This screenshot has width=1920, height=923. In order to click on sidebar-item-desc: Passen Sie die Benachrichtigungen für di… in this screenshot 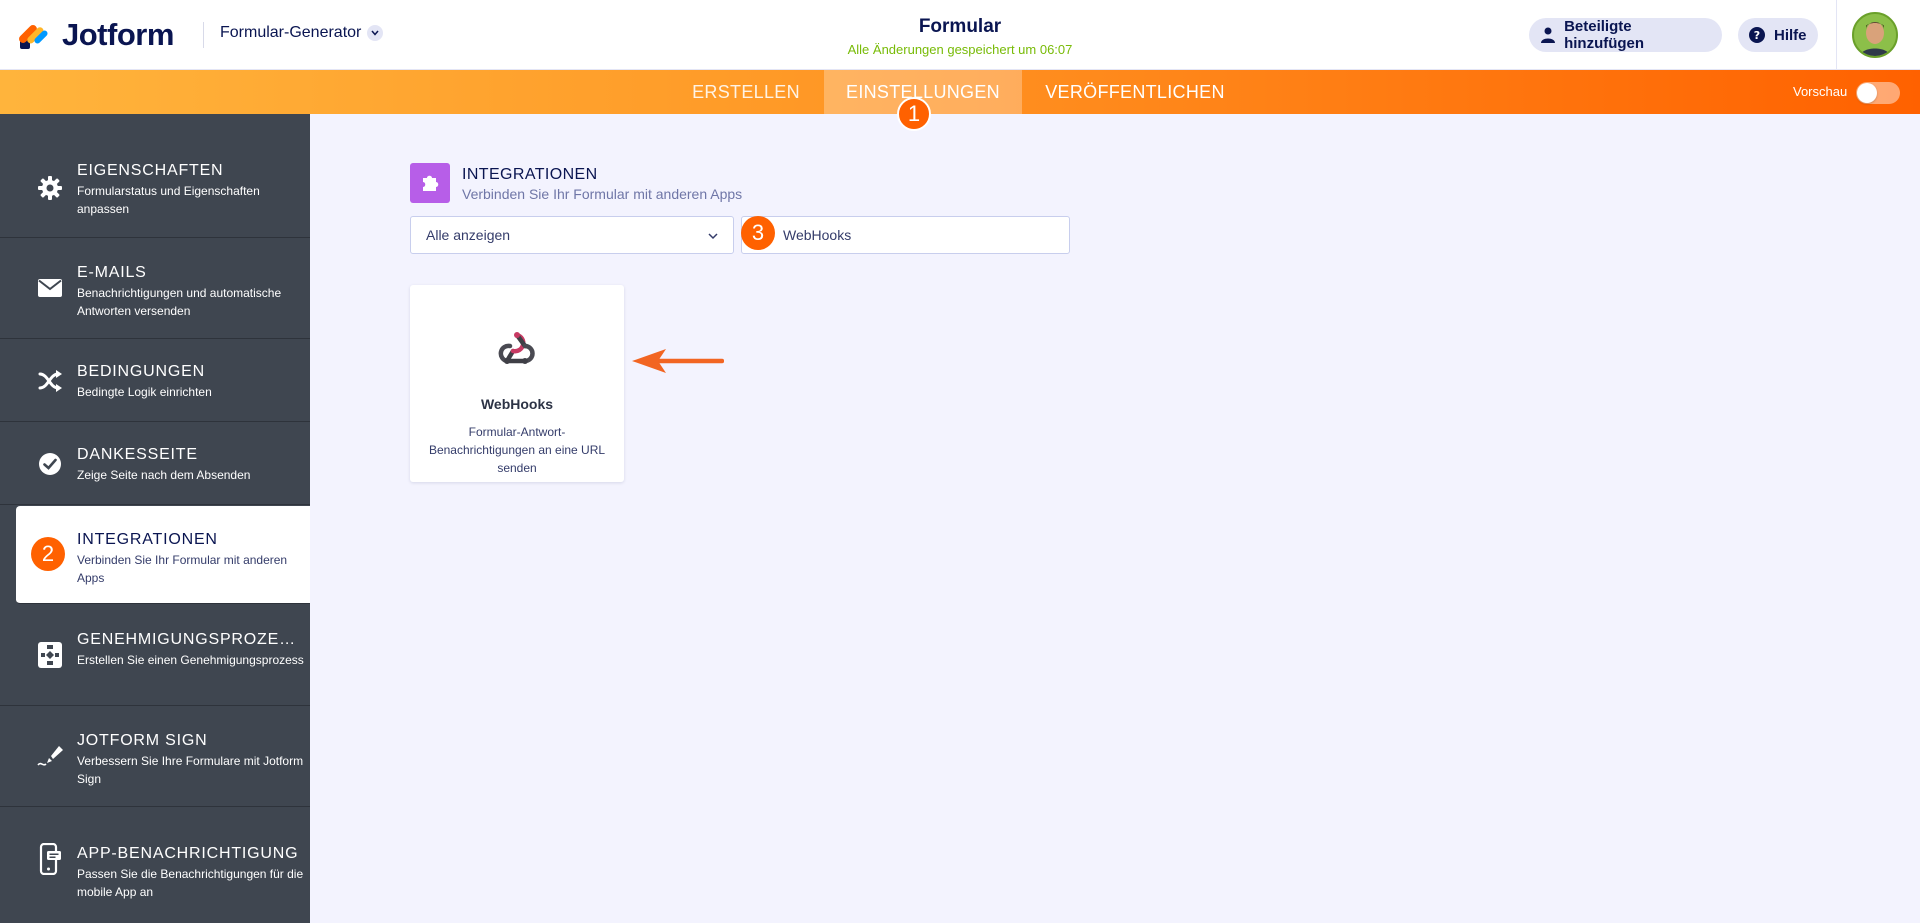, I will do `click(190, 883)`.